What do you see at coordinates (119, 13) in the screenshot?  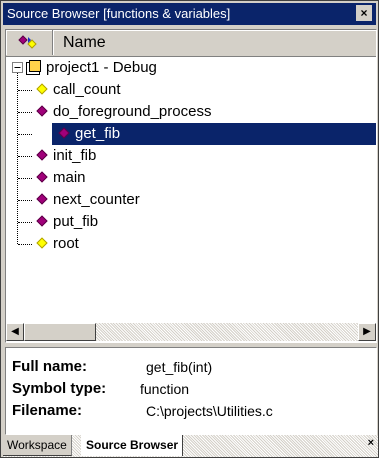 I see `window-title: Source Browser [functions & variables]` at bounding box center [119, 13].